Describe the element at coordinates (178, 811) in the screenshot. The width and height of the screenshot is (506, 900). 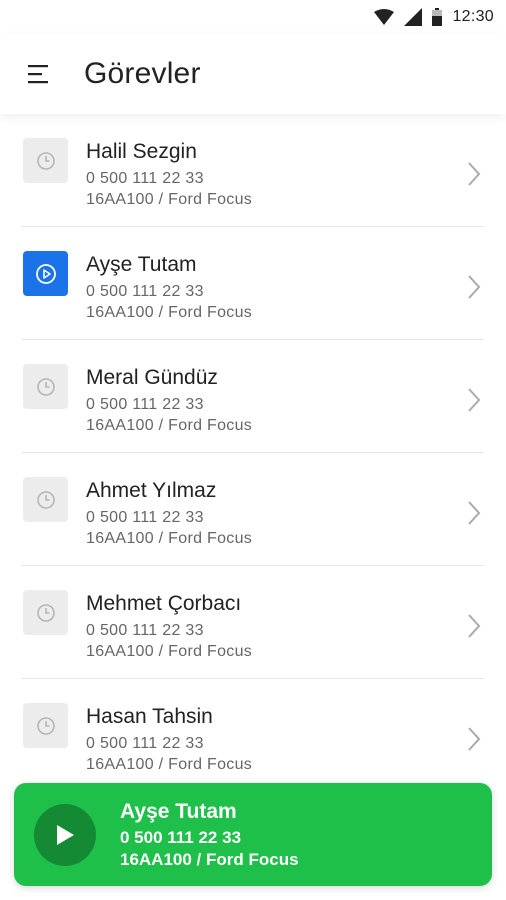
I see `now-playing-name: Ayşe Tutam` at that location.